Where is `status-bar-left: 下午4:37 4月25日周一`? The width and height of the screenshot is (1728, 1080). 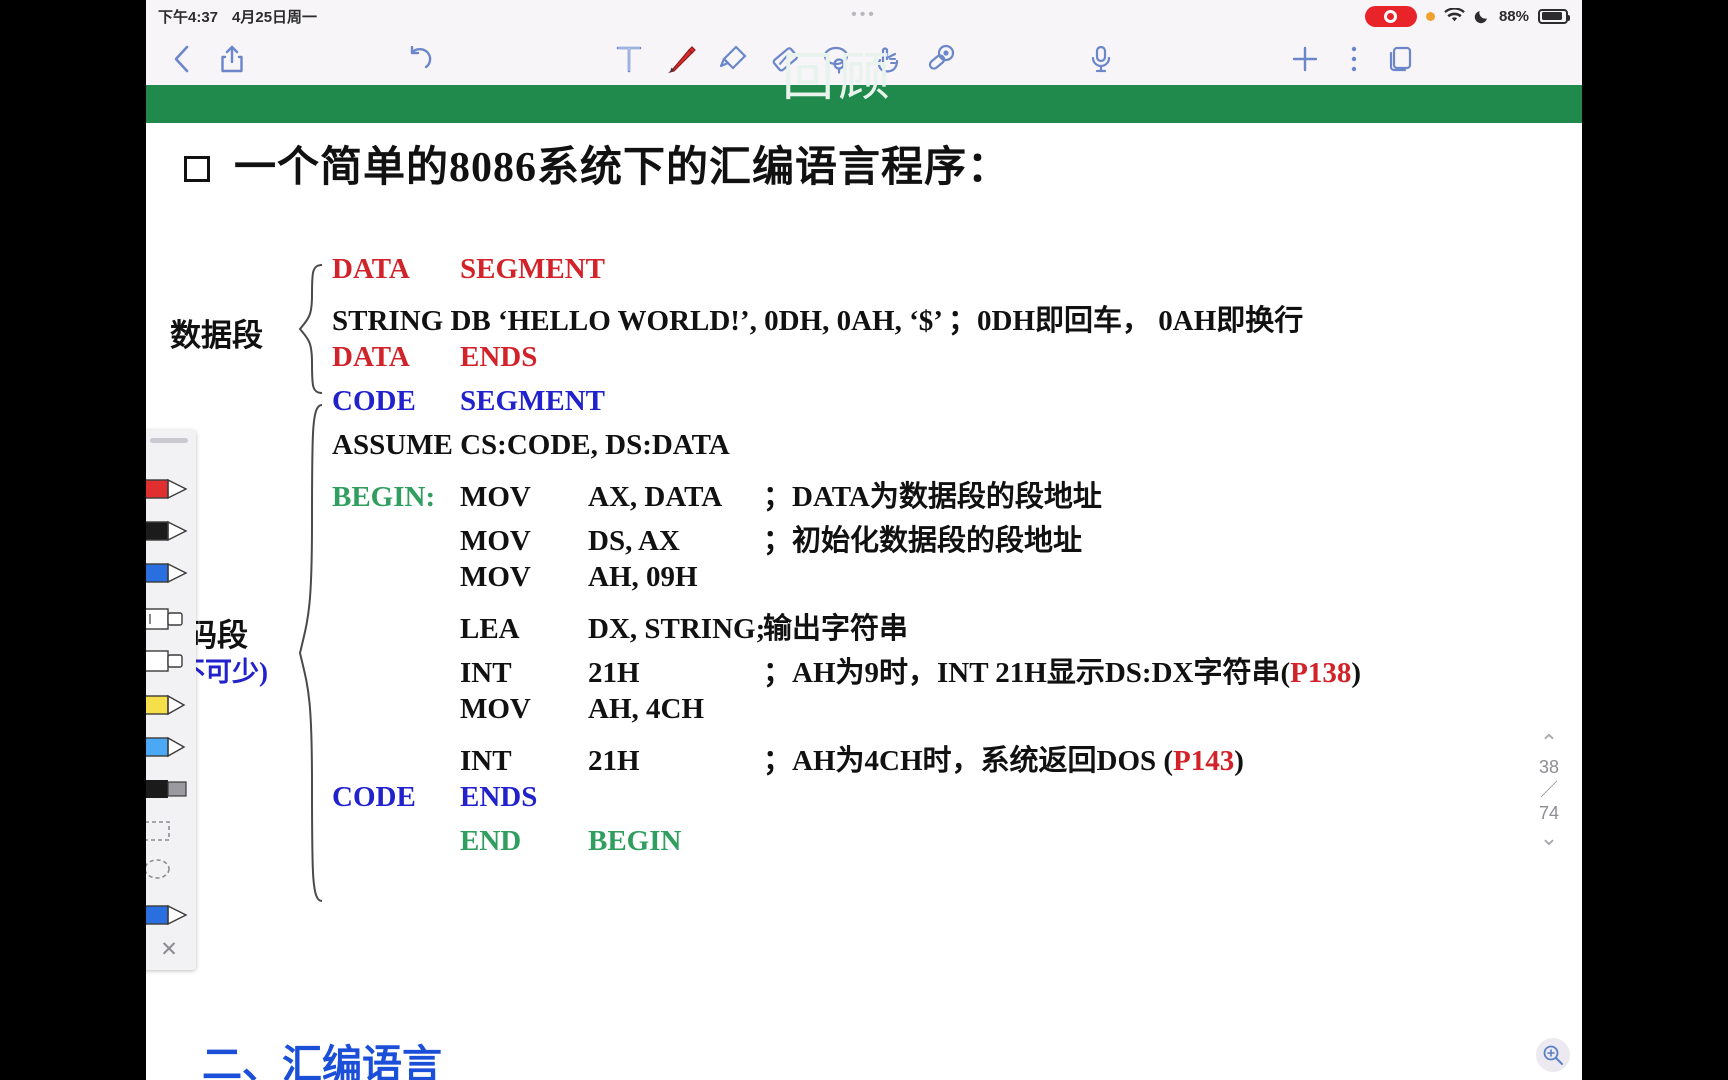
status-bar-left: 下午4:37 4月25日周一 is located at coordinates (237, 16).